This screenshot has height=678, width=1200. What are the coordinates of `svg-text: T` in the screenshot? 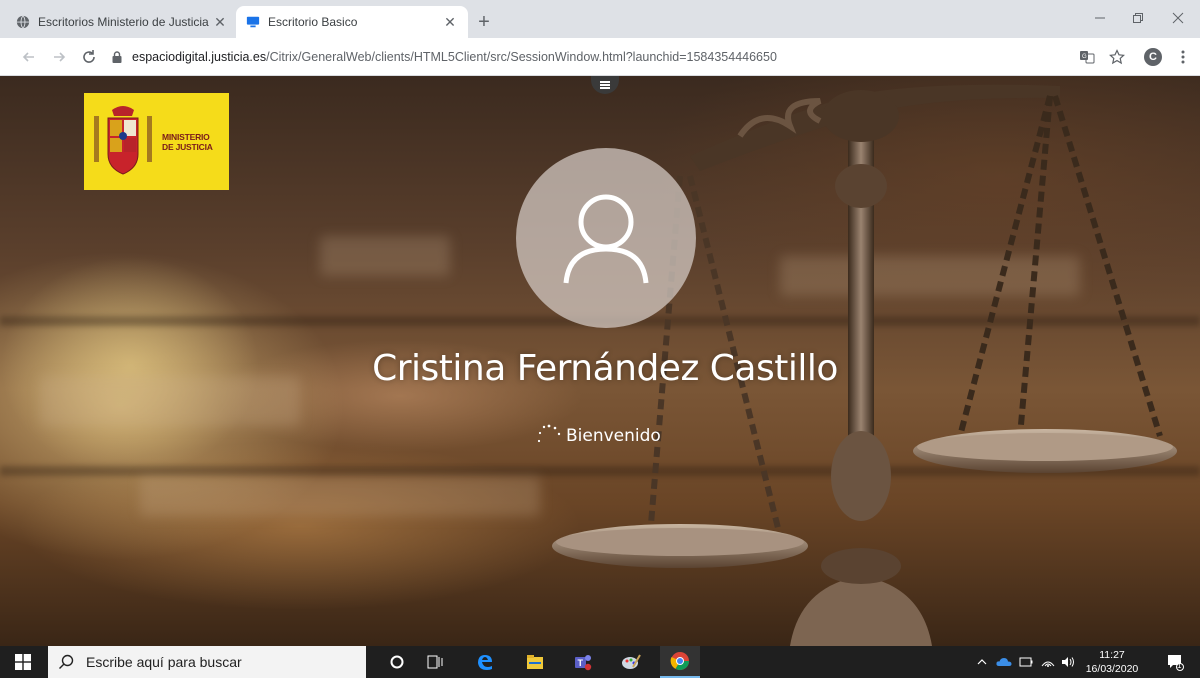 It's located at (581, 663).